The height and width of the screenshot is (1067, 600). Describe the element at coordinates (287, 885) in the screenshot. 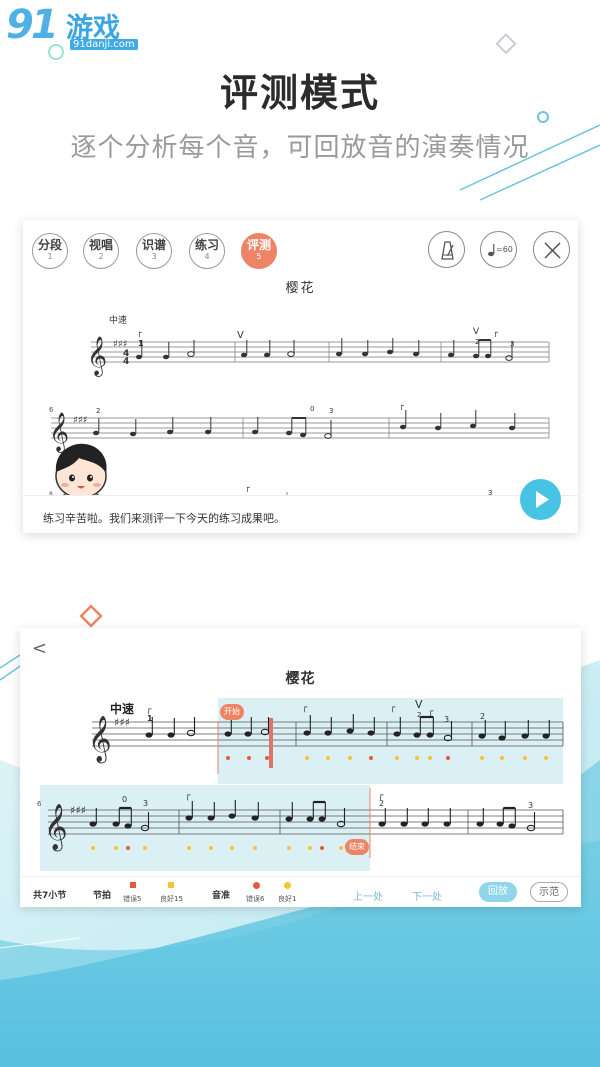

I see `pitch-good-marker` at that location.